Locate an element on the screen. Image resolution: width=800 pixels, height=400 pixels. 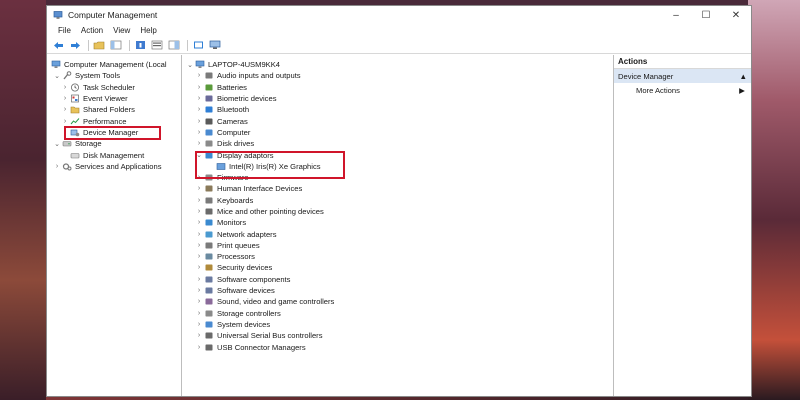
up-folder-icon is located at coordinates (99, 45).